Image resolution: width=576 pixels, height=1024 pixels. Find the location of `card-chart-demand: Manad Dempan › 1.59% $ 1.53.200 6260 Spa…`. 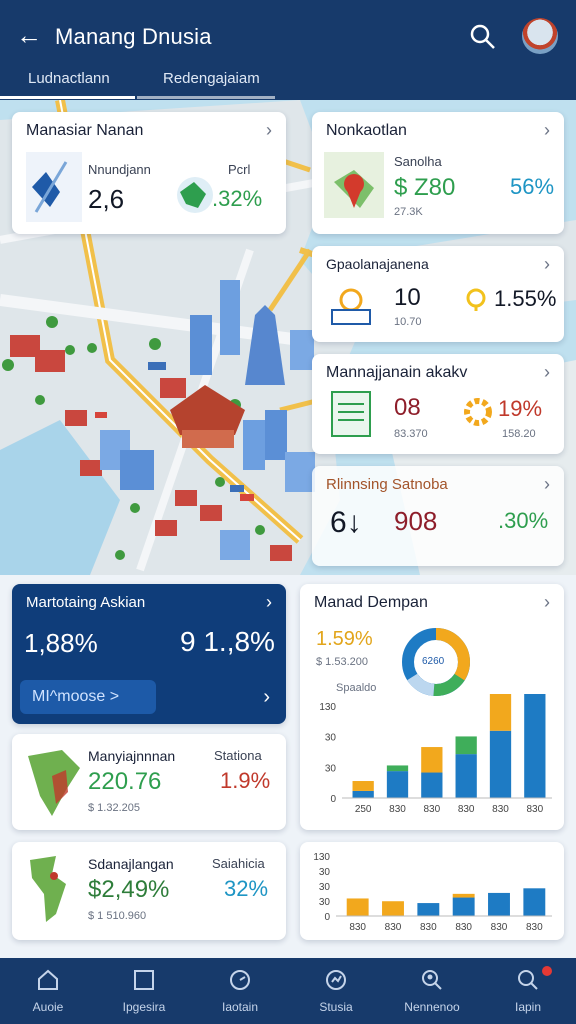

card-chart-demand: Manad Dempan › 1.59% $ 1.53.200 6260 Spa… is located at coordinates (432, 707).